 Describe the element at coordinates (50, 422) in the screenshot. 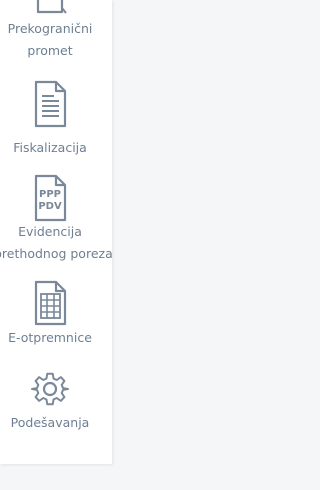

I see `sidebar-item-label: Podešavanja` at that location.